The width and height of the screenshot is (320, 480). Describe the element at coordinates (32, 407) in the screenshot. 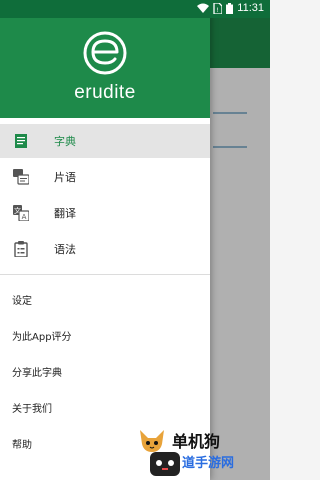

I see `menu-about: 关于我们` at that location.